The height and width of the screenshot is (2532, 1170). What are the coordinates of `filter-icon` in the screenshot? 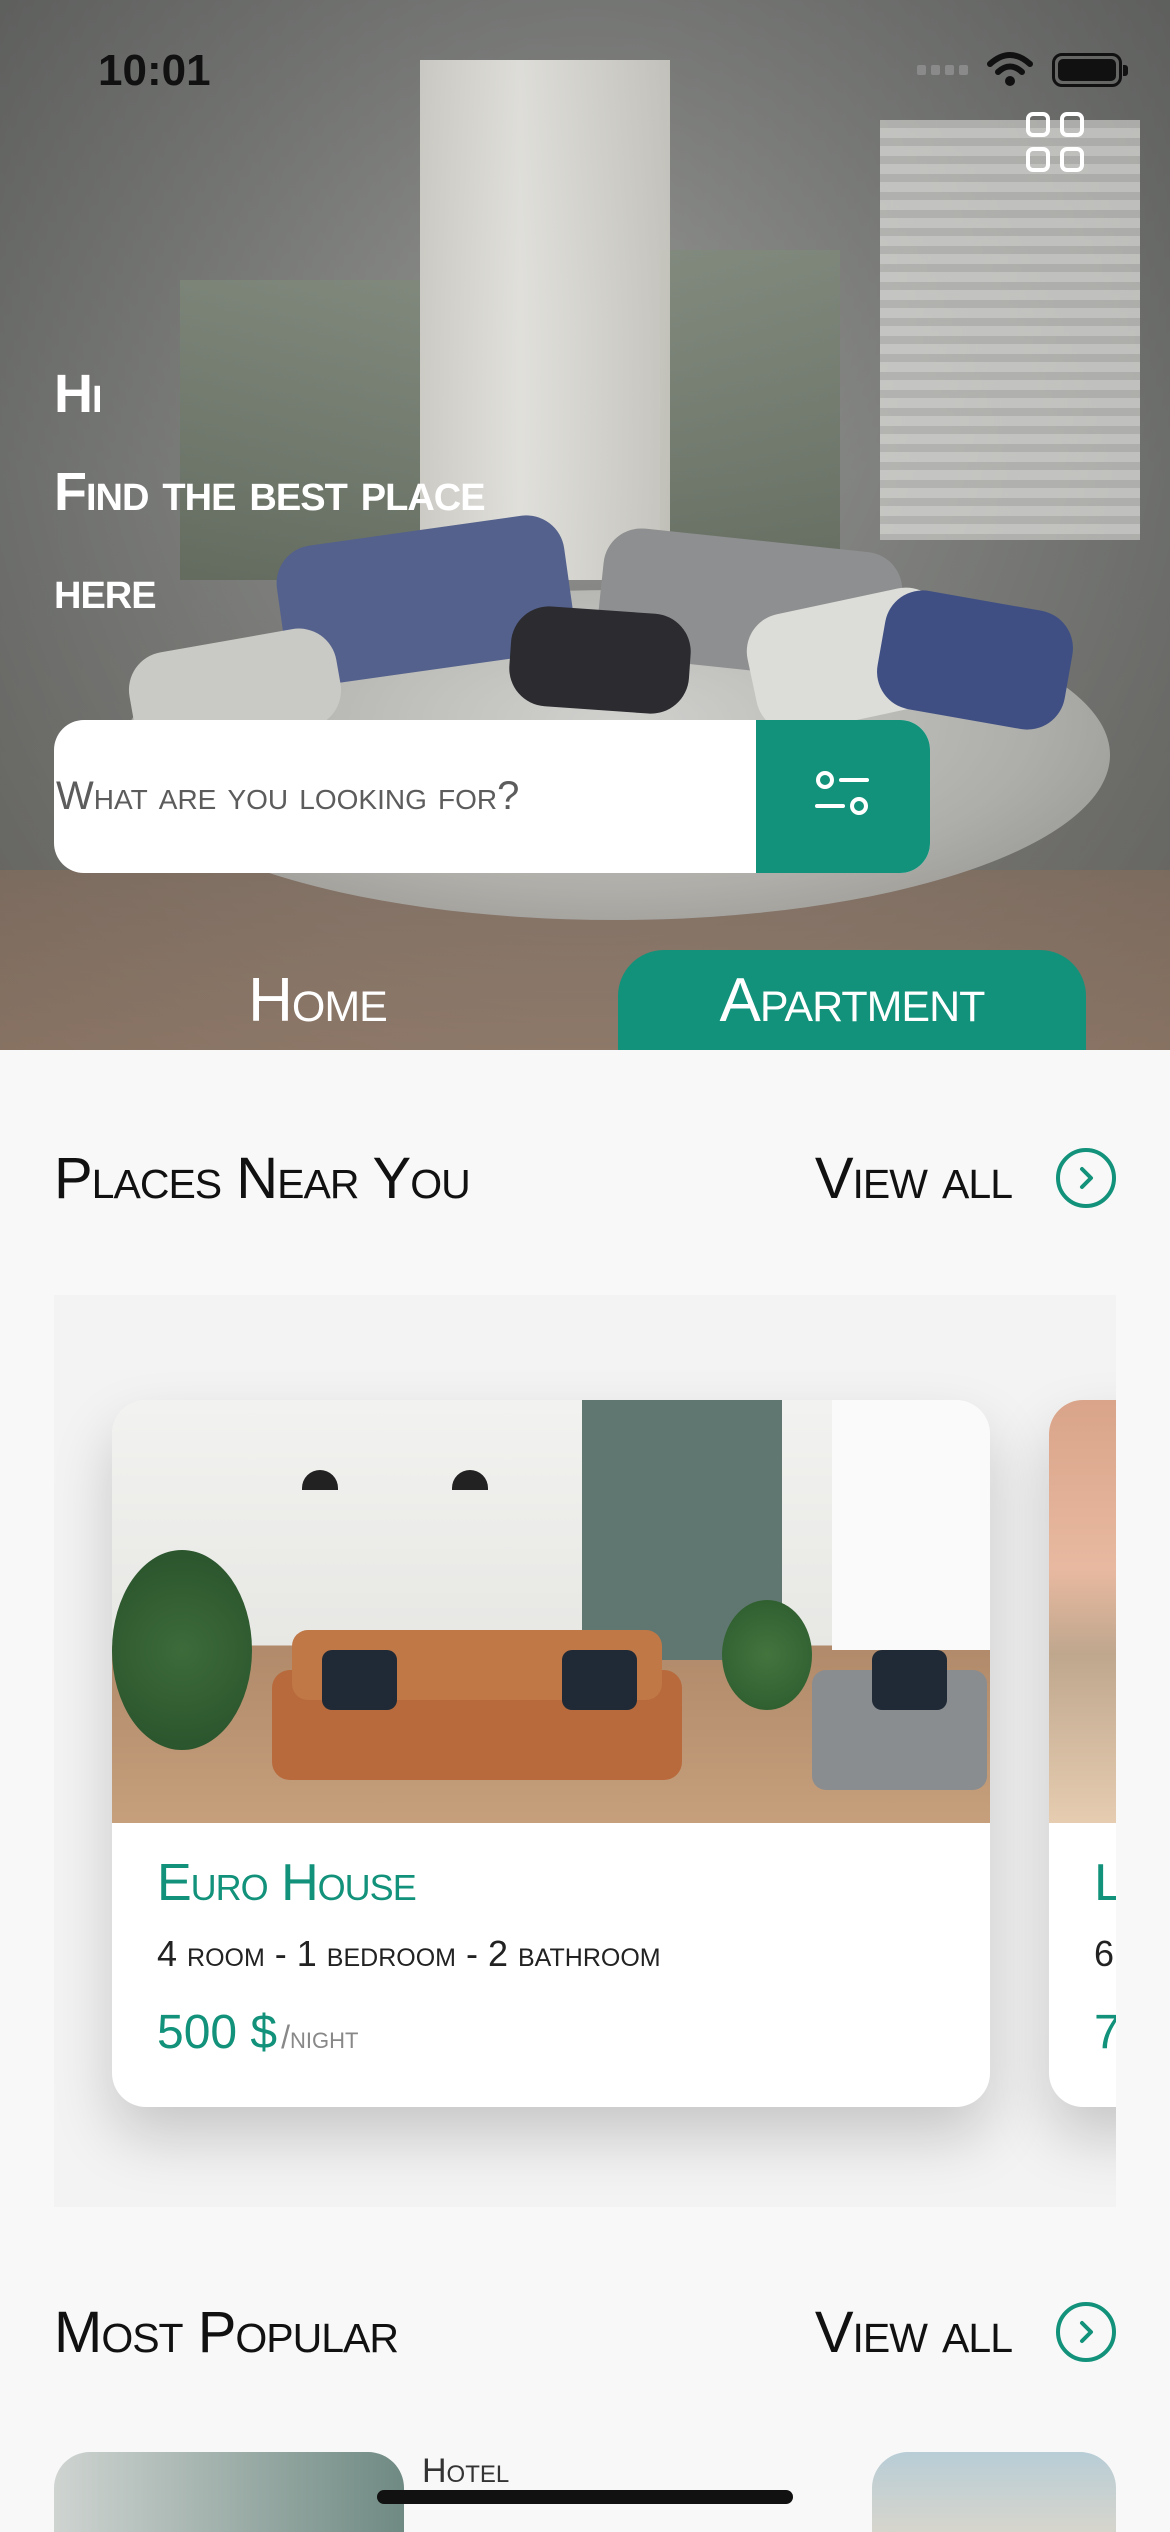 It's located at (842, 793).